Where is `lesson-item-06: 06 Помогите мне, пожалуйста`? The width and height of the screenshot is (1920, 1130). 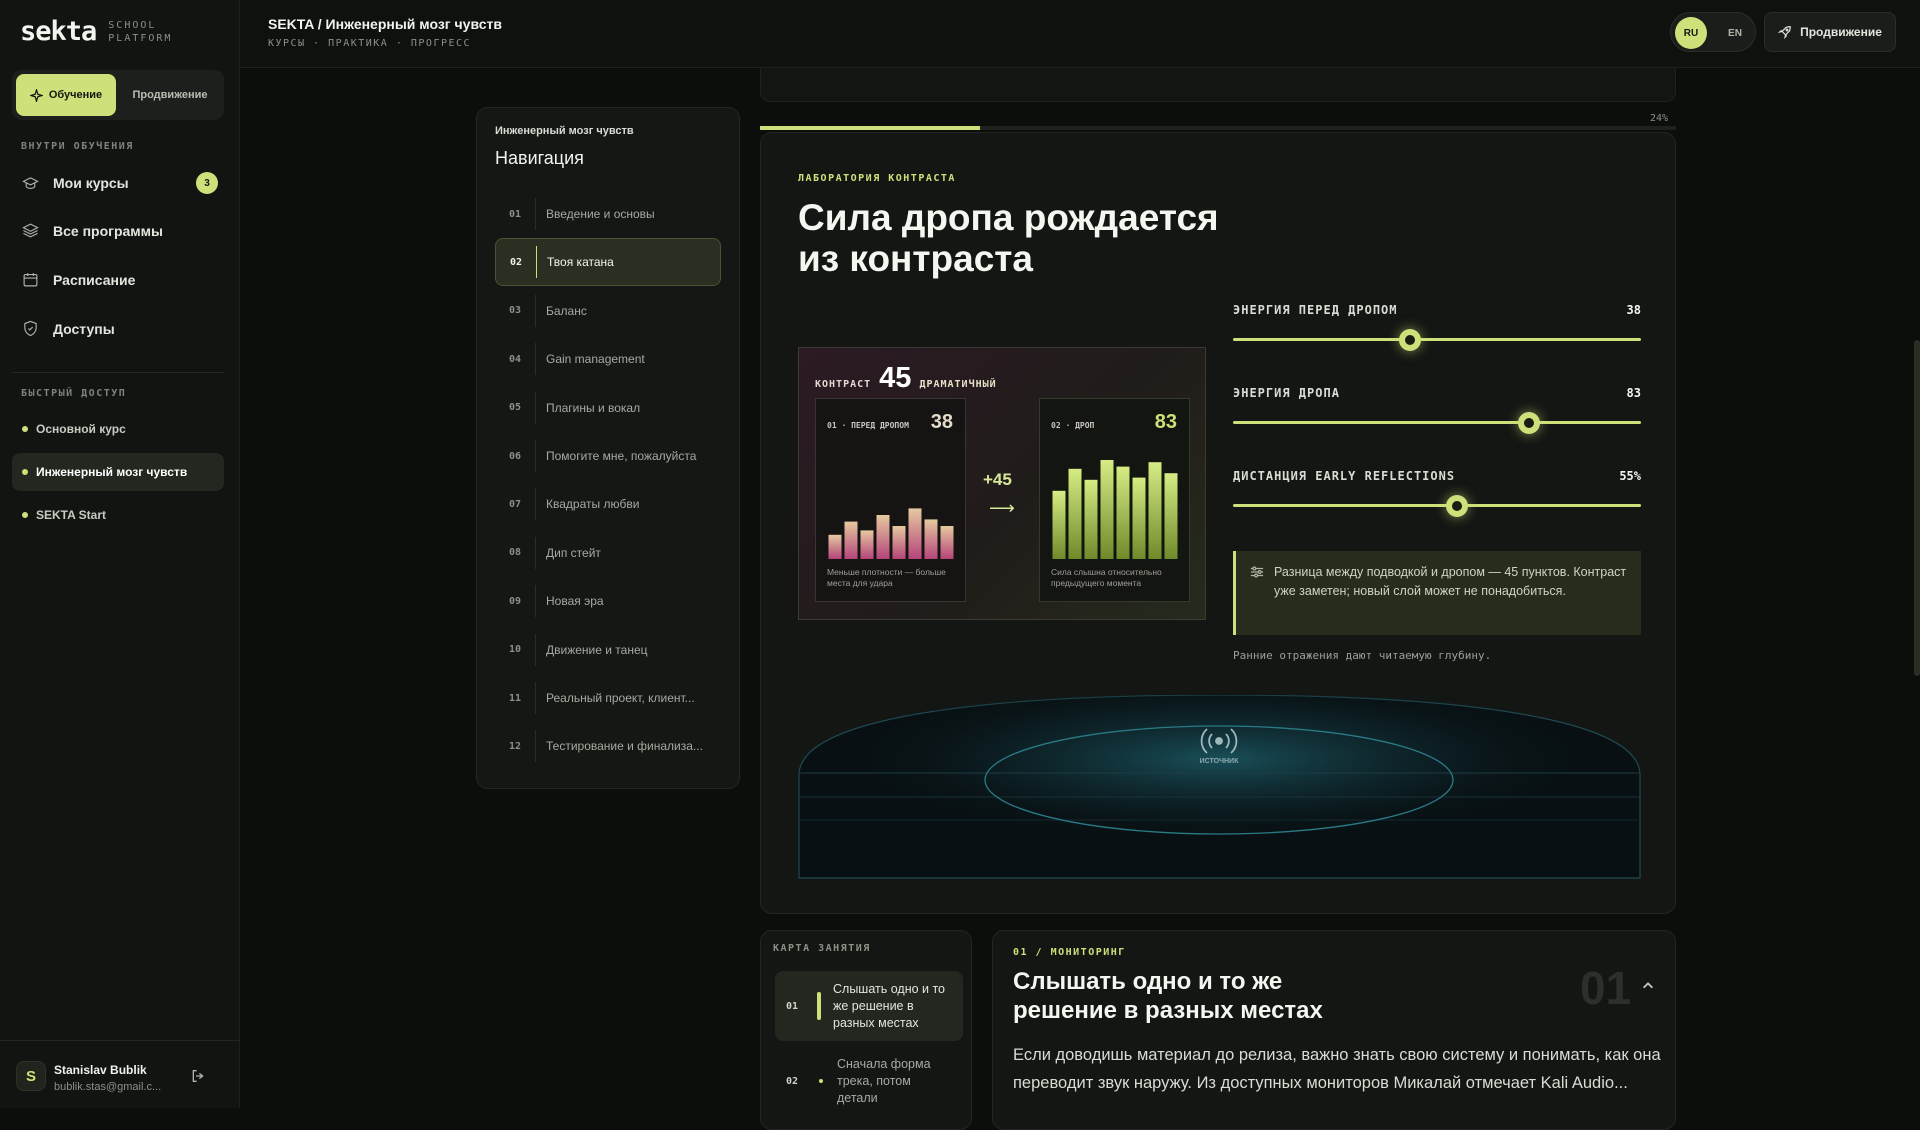
lesson-item-06: 06 Помогите мне, пожалуйста is located at coordinates (608, 456).